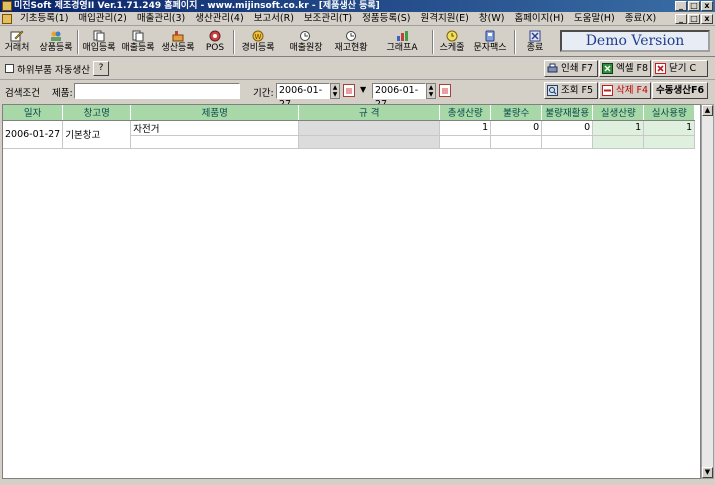 Image resolution: width=715 pixels, height=485 pixels. I want to click on auto-produce-label: 하위부품 자동생산, so click(53, 70).